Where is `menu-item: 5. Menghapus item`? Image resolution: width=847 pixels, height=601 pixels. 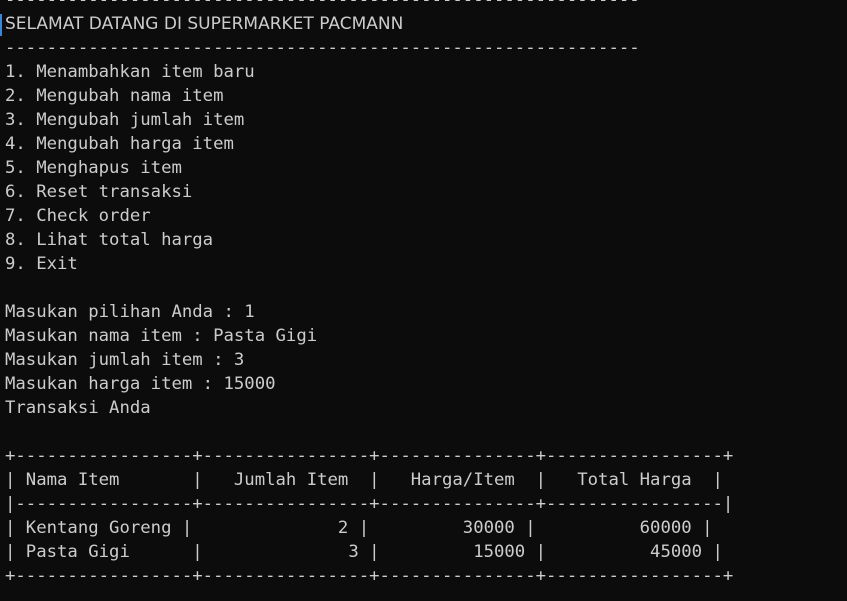
menu-item: 5. Menghapus item is located at coordinates (93, 168).